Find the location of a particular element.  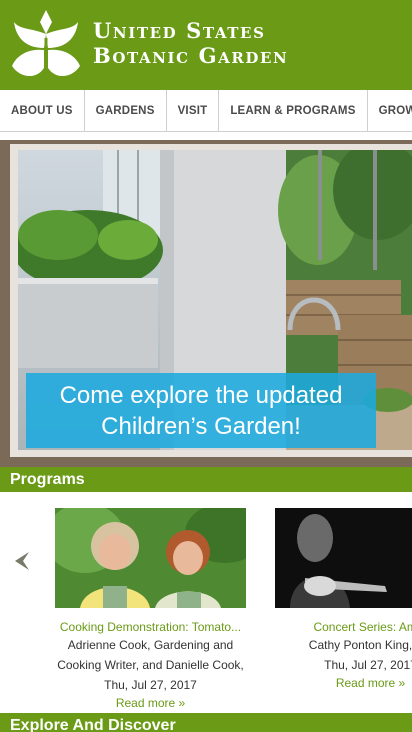

botanic-leaf-logo-icon is located at coordinates (46, 45).